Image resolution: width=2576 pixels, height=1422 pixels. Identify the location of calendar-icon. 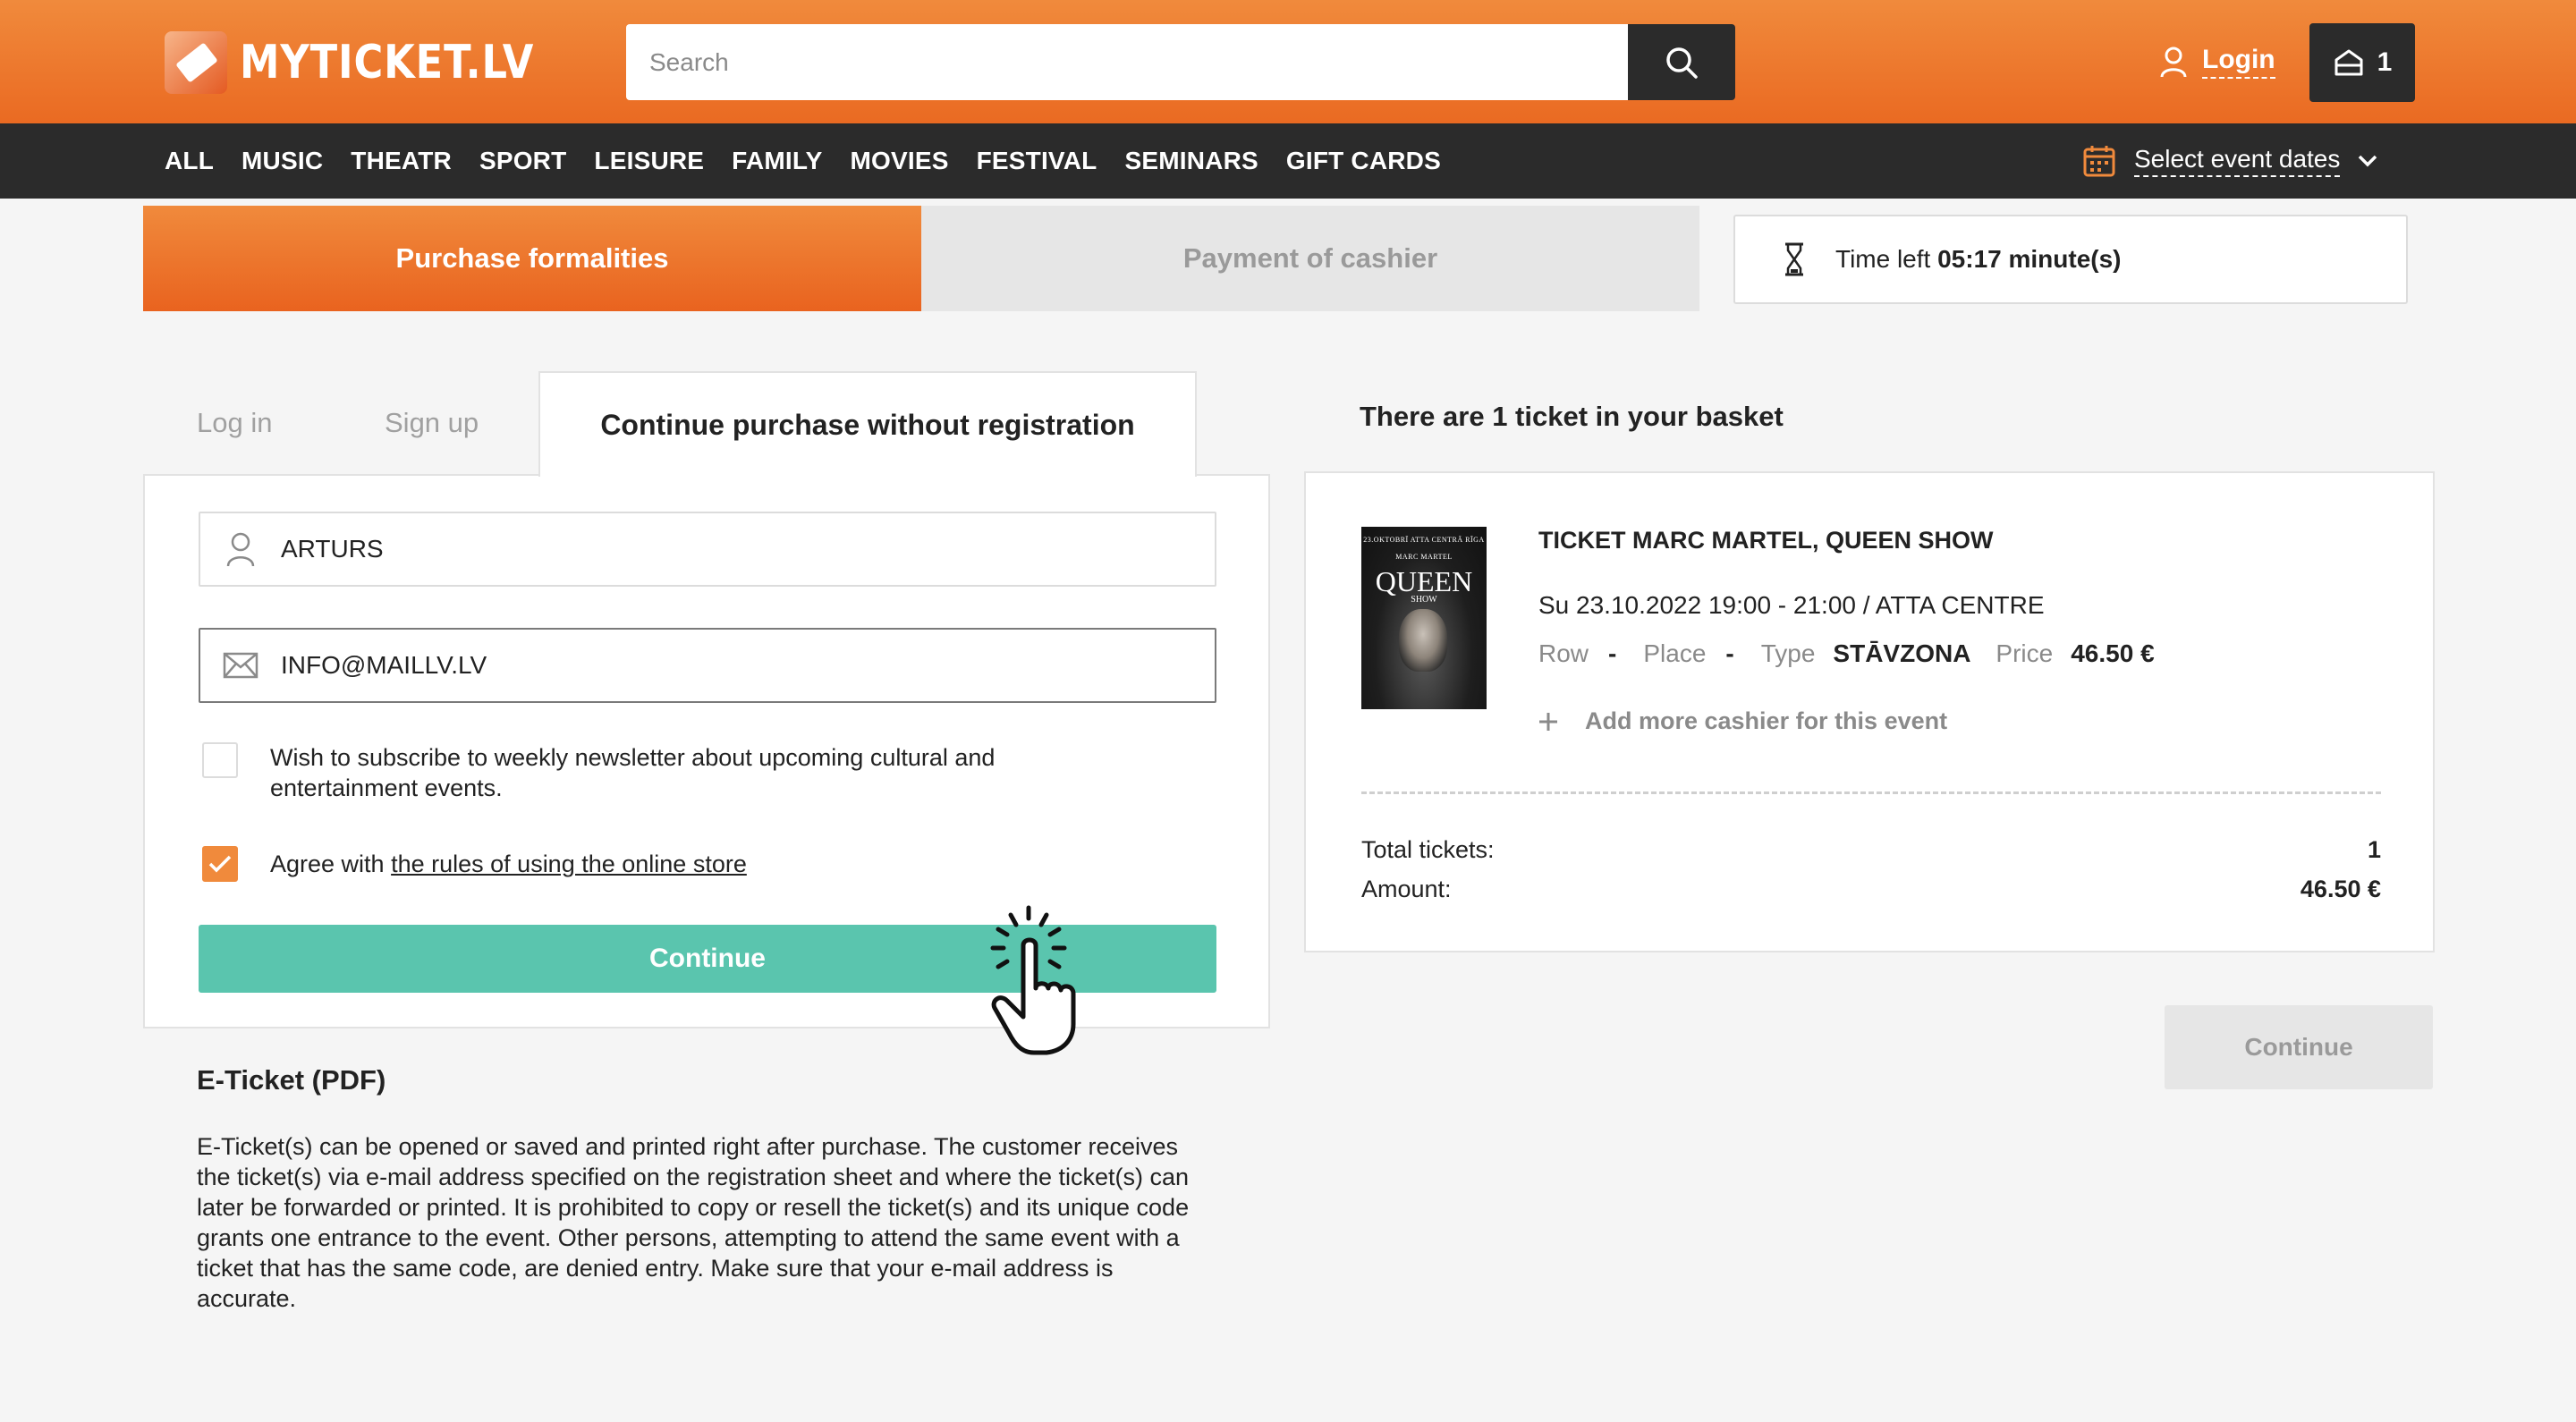
(2099, 161).